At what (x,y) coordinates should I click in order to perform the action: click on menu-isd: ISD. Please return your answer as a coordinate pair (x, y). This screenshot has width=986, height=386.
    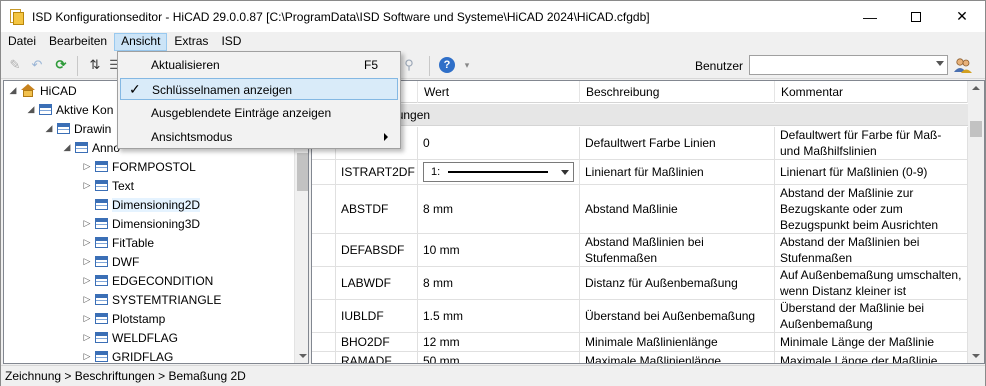
    Looking at the image, I should click on (231, 42).